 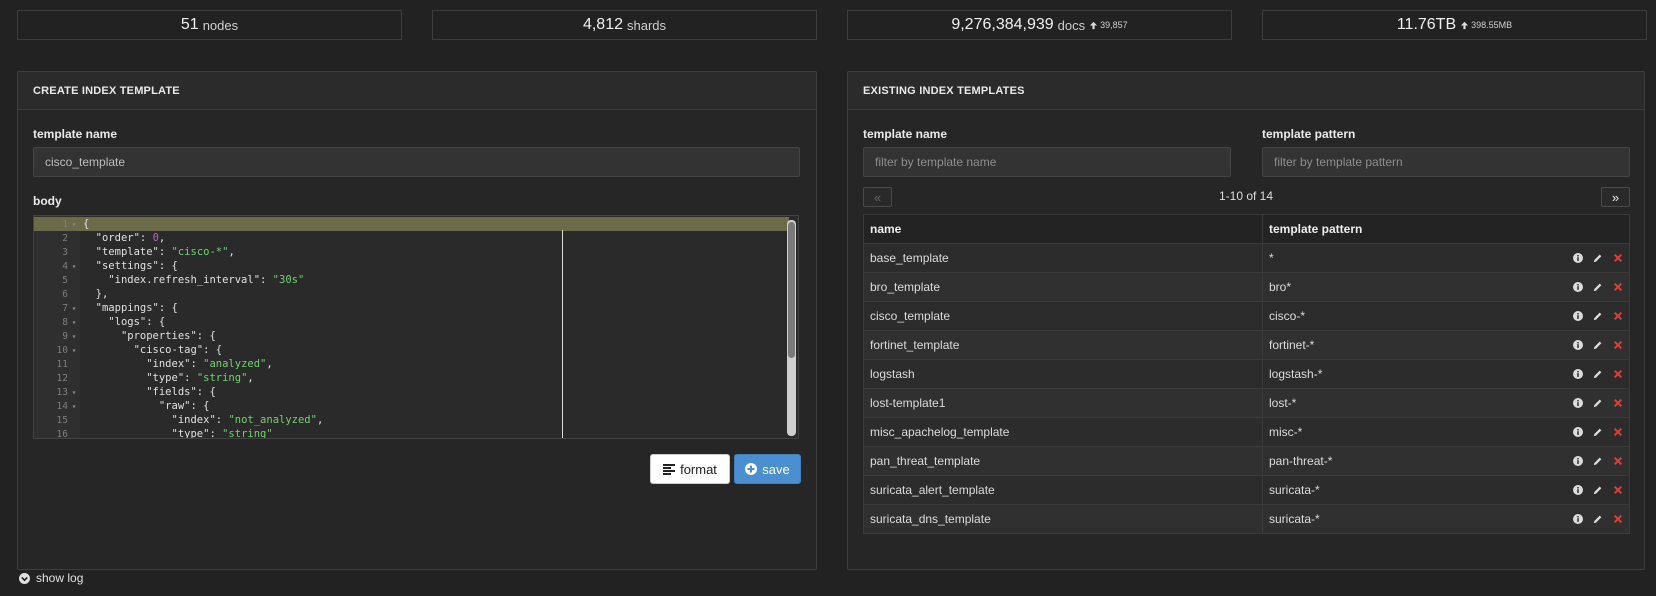 What do you see at coordinates (411, 432) in the screenshot?
I see `code-line: 16 "type": "string"` at bounding box center [411, 432].